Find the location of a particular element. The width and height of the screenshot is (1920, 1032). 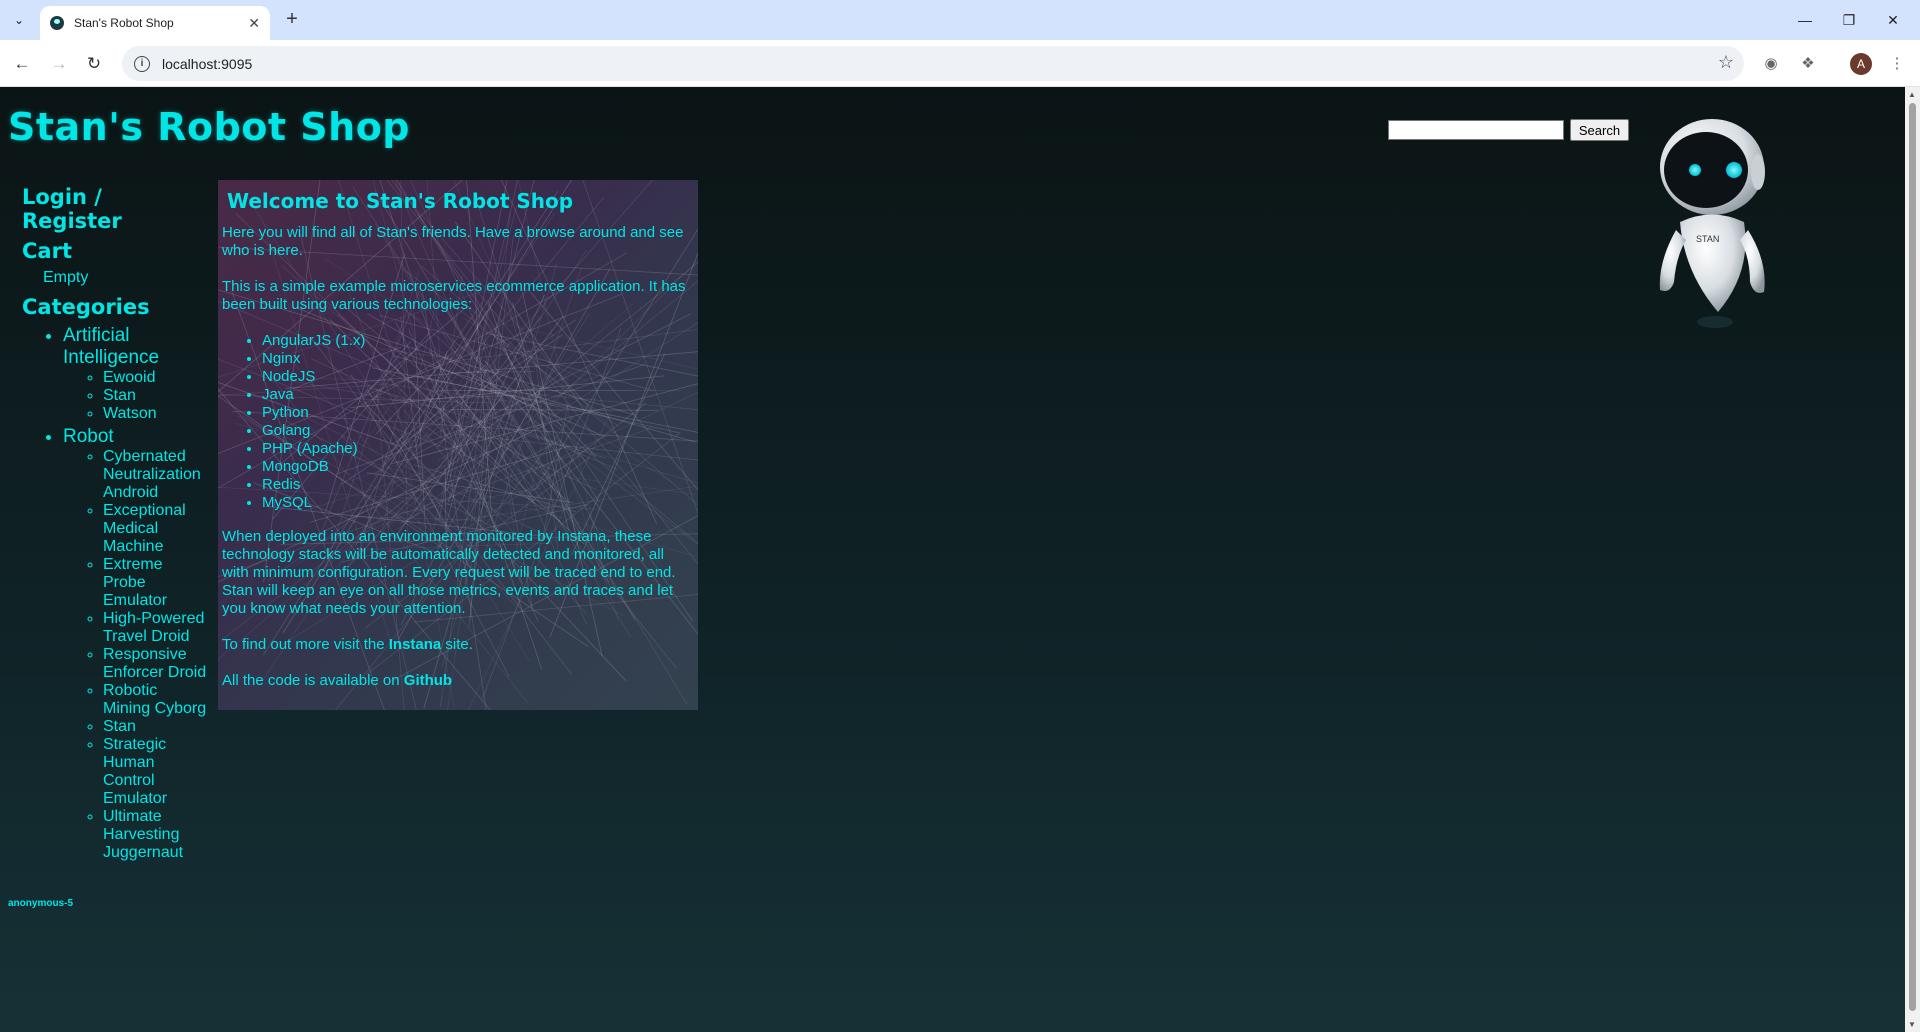

camera-icon: ◉ is located at coordinates (1771, 64).